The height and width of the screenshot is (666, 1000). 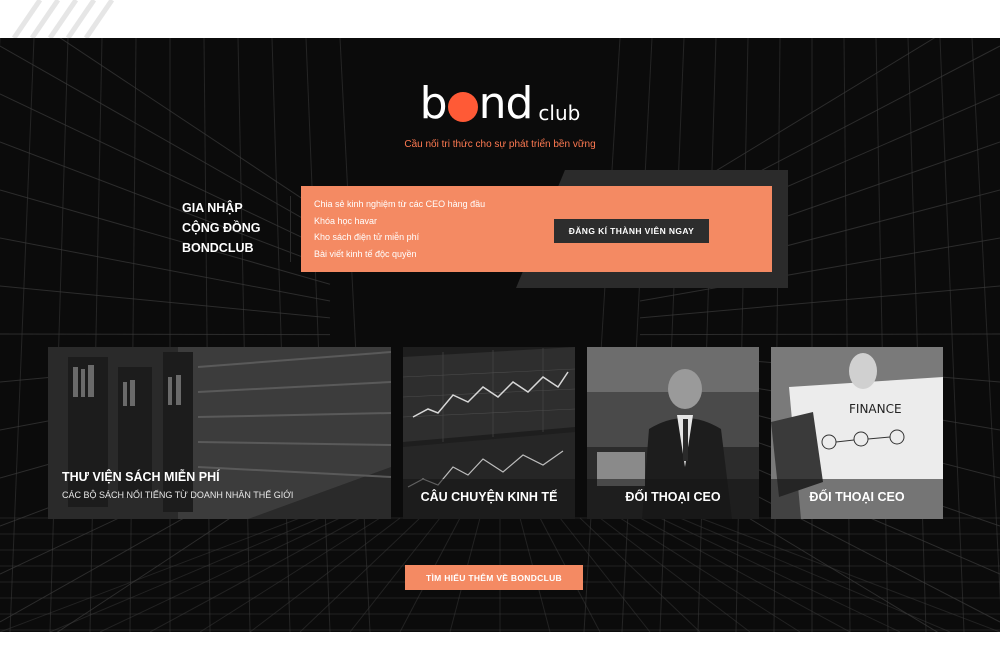 I want to click on corner-stripes-decoration, so click(x=63, y=19).